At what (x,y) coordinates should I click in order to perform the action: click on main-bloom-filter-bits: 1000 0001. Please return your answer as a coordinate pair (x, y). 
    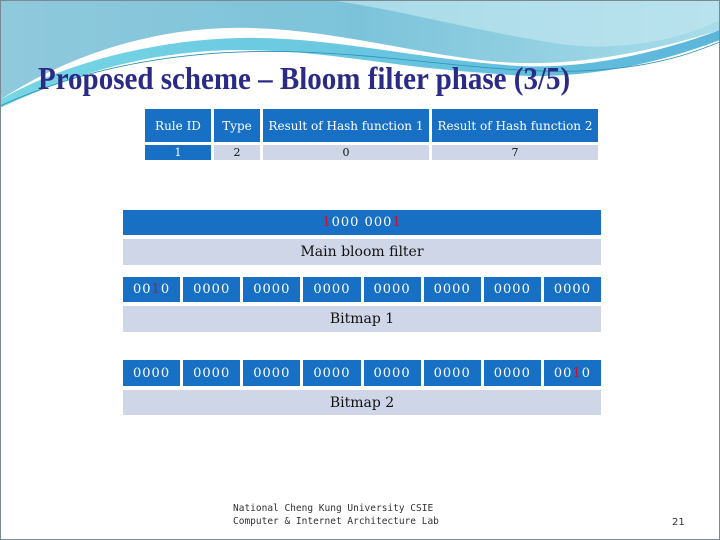
    Looking at the image, I should click on (362, 222).